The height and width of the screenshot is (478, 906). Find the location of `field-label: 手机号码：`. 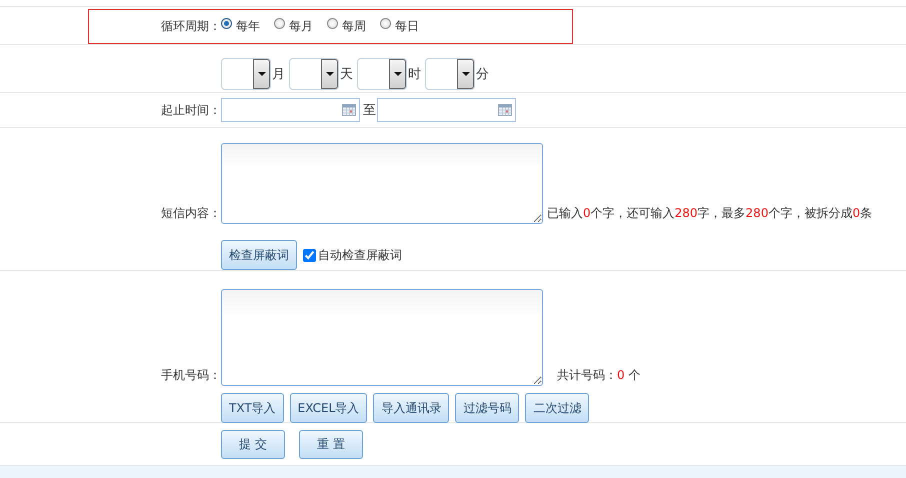

field-label: 手机号码： is located at coordinates (190, 375).